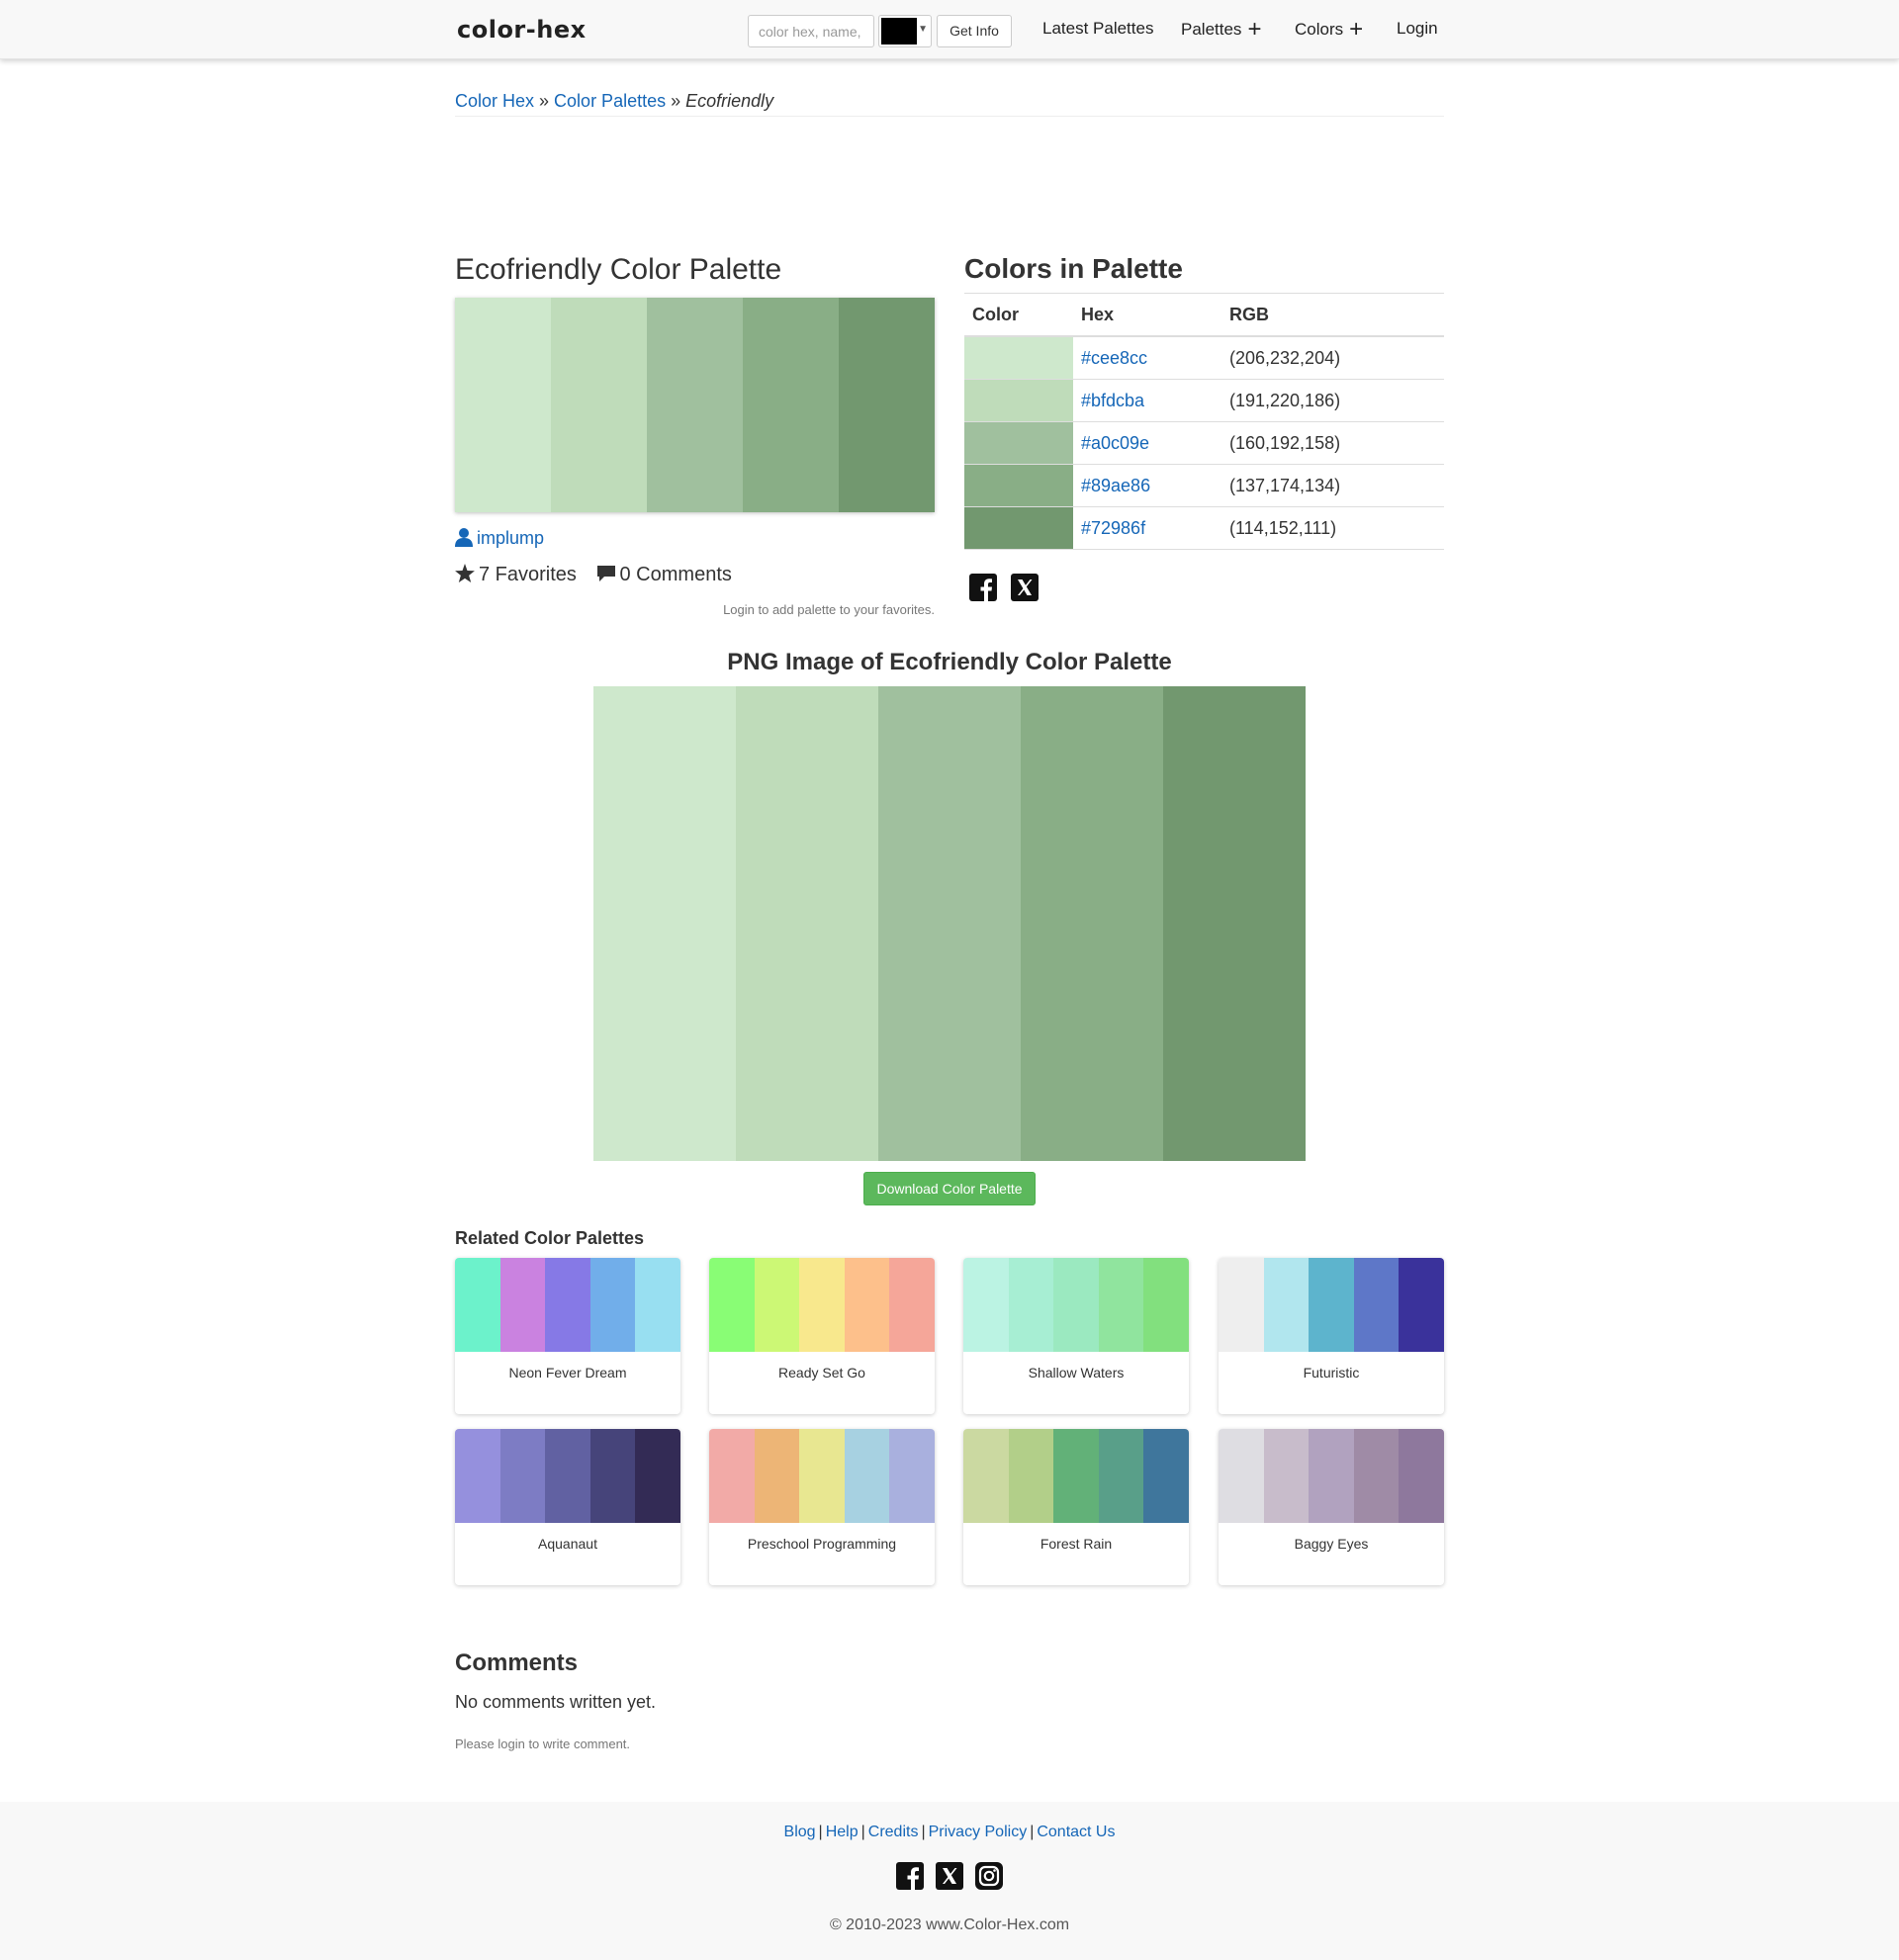 This screenshot has height=1960, width=1899. Describe the element at coordinates (567, 1336) in the screenshot. I see `related-palette-card: Neon Fever Dream` at that location.